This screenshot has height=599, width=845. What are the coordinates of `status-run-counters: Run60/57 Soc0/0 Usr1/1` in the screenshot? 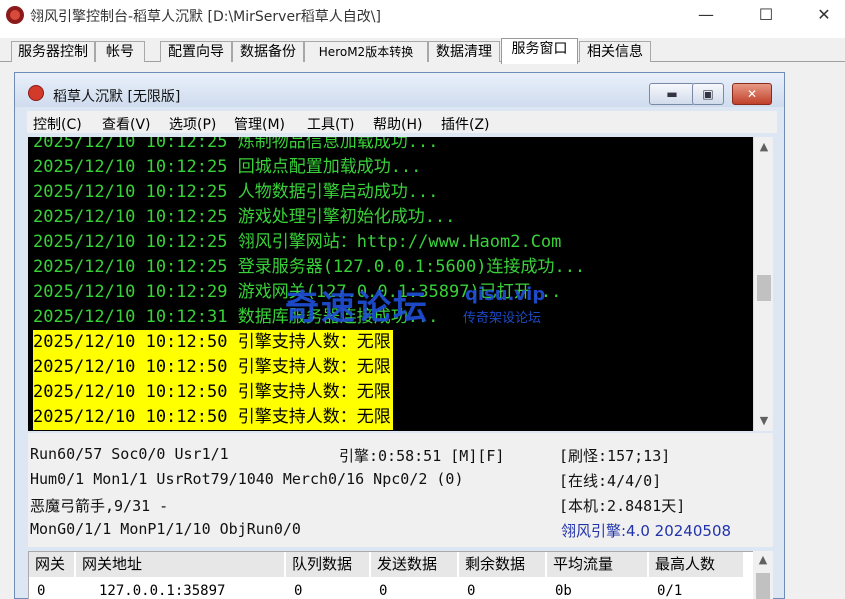 It's located at (129, 454).